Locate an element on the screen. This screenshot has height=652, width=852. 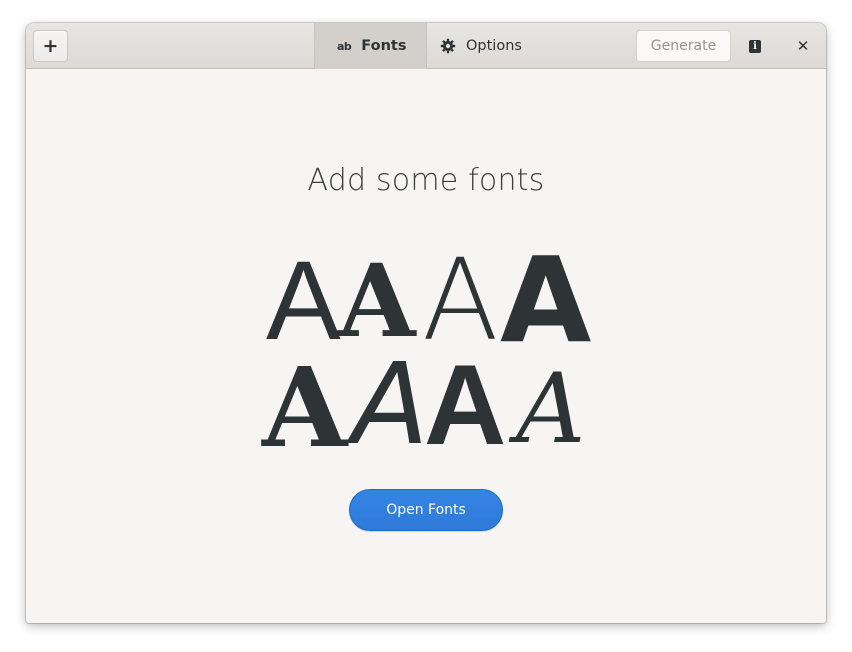
open-fonts-button-label: Open Fonts is located at coordinates (426, 510).